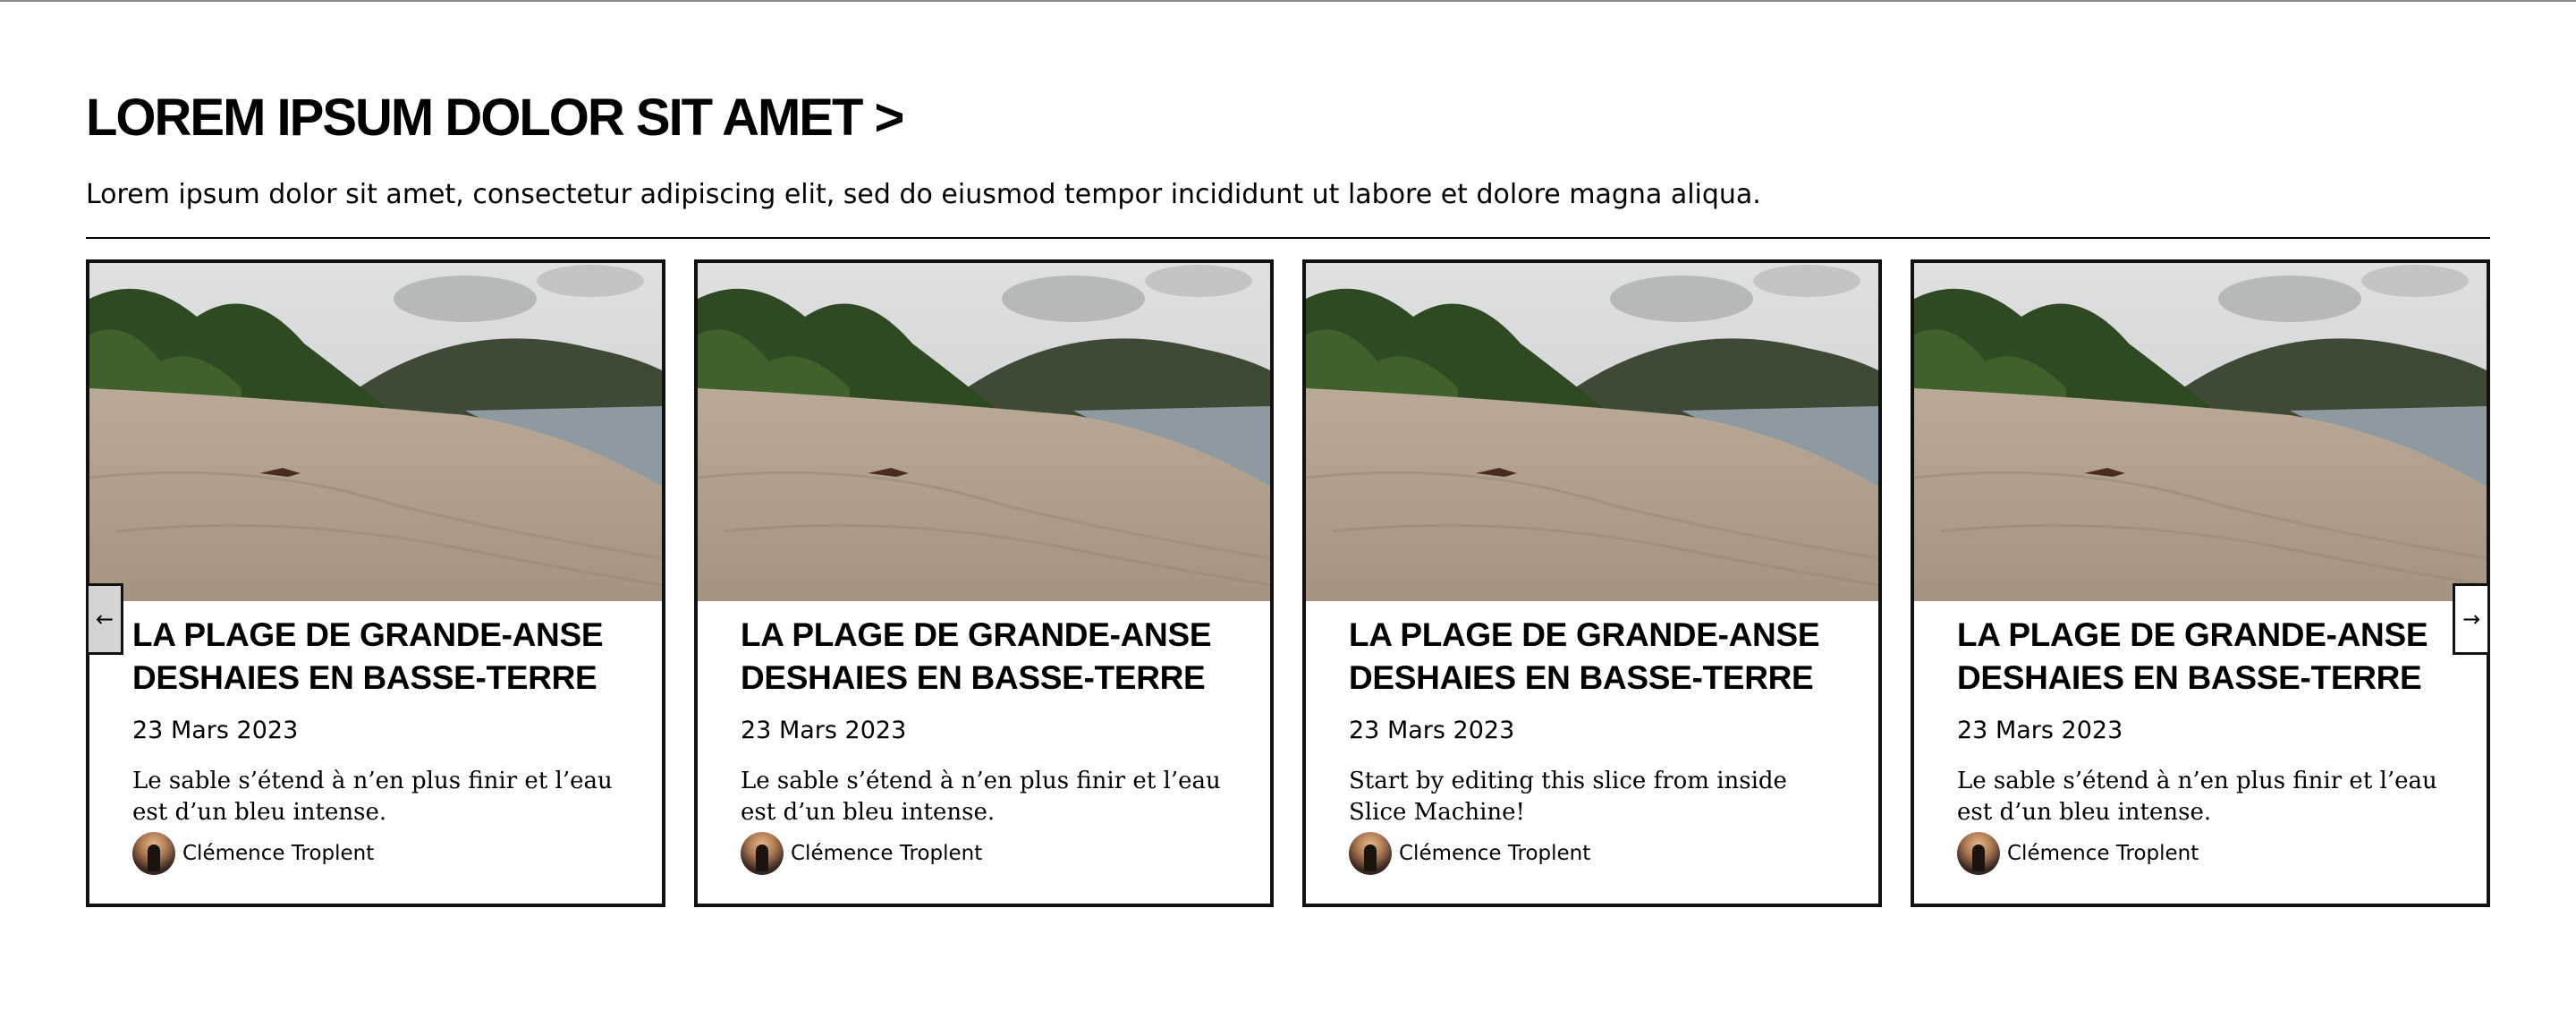 The height and width of the screenshot is (1027, 2576). What do you see at coordinates (1288, 238) in the screenshot?
I see `section-divider` at bounding box center [1288, 238].